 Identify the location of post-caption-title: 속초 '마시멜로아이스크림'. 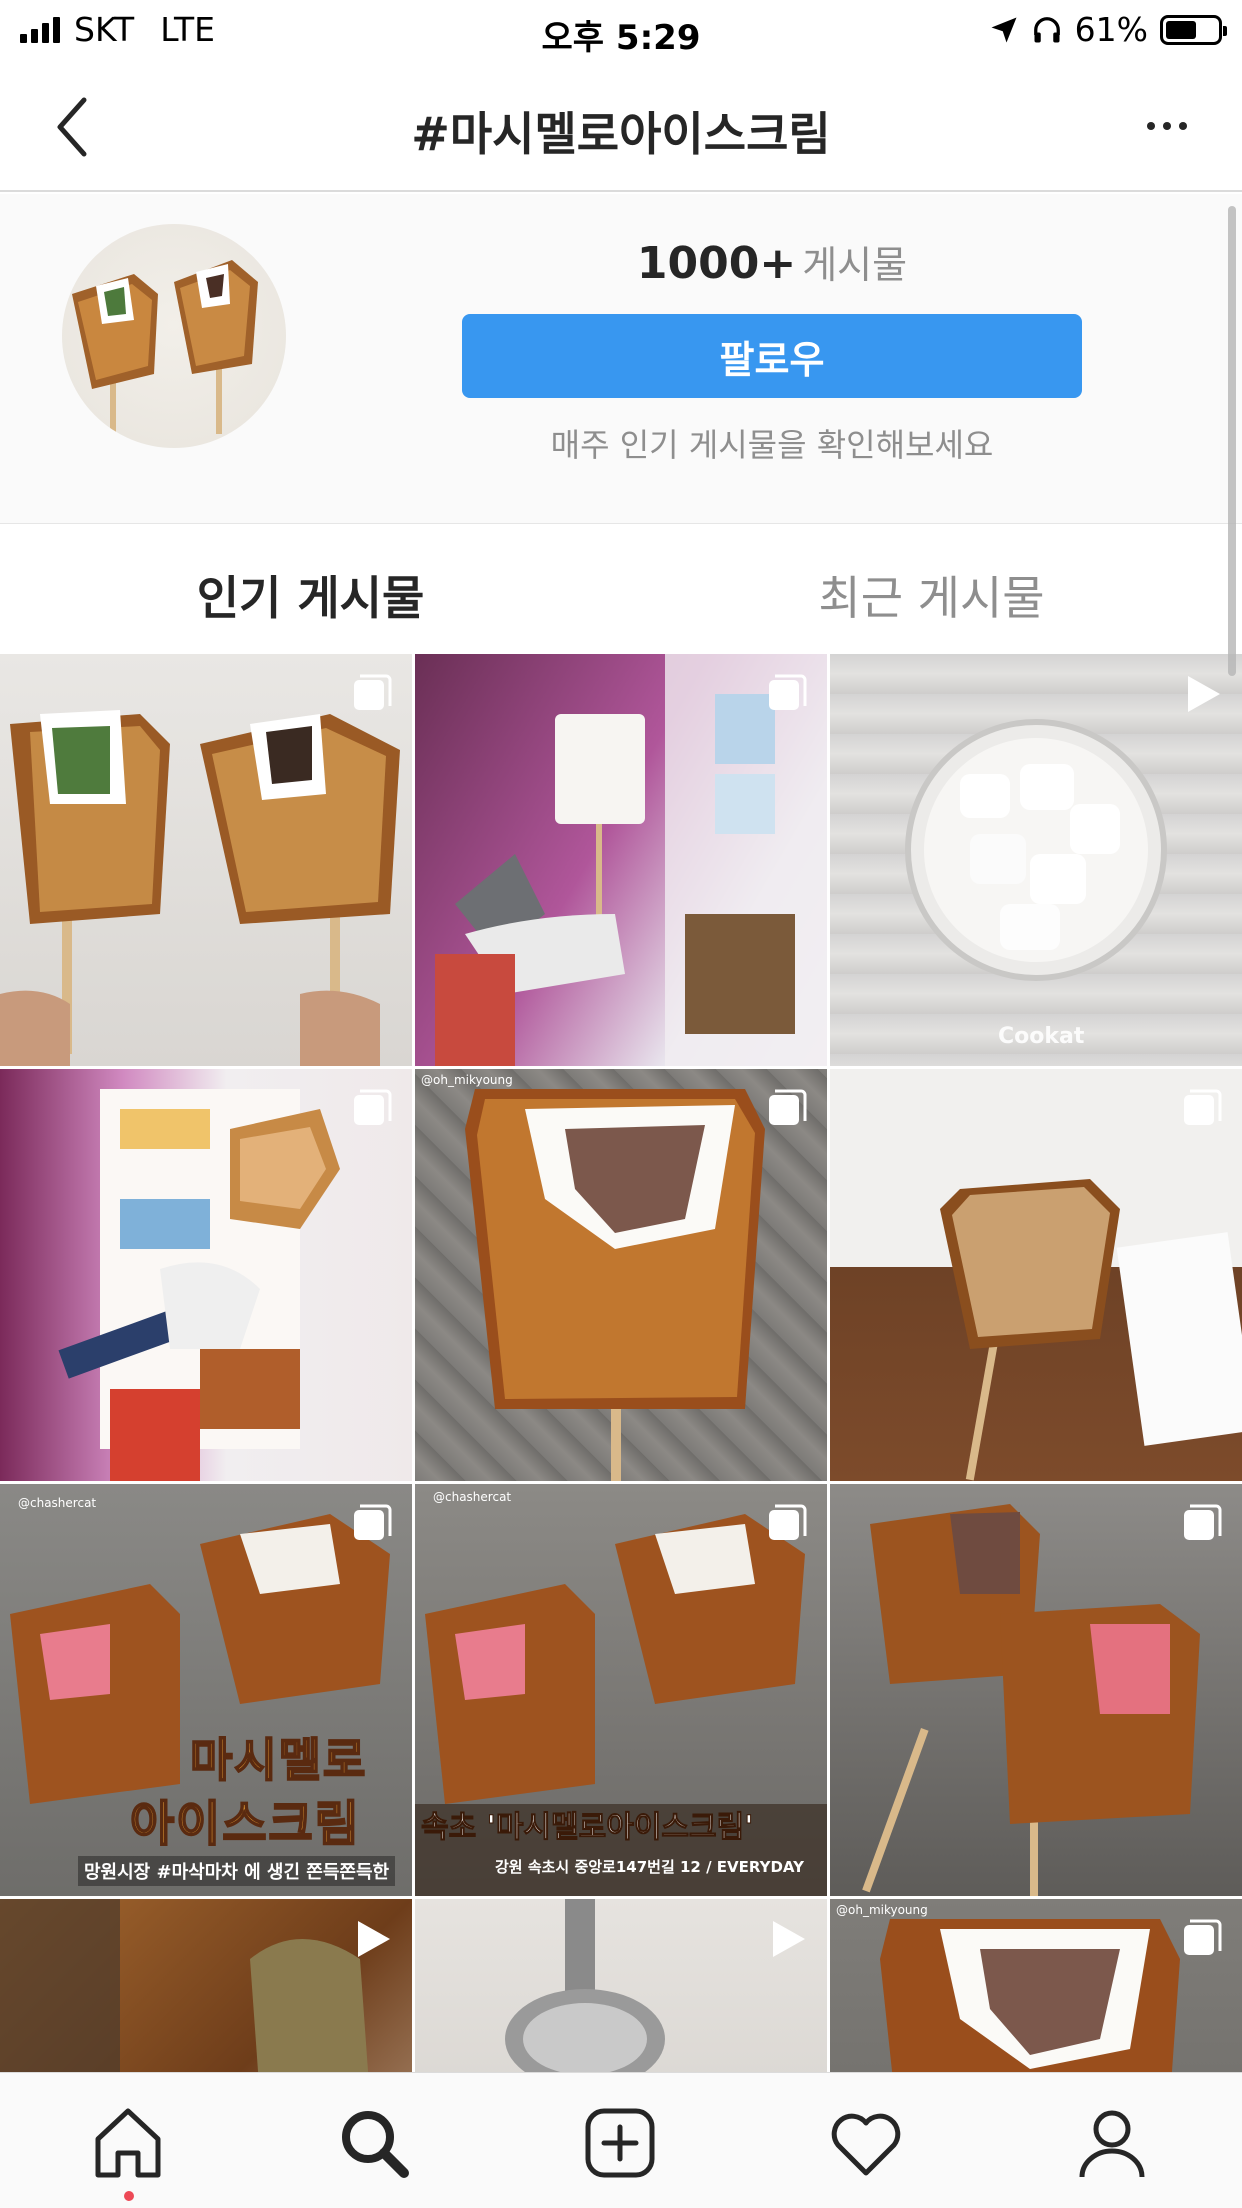
(587, 1828).